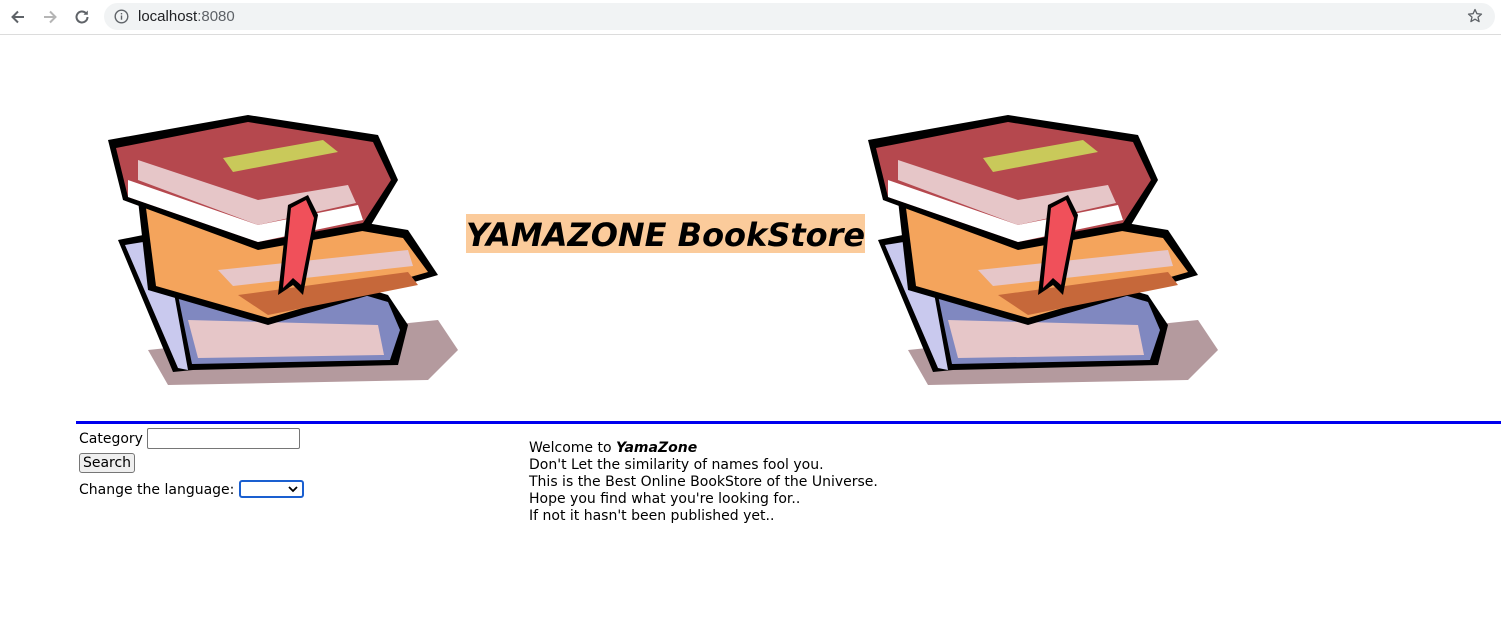 The width and height of the screenshot is (1501, 624). I want to click on arrow-right-icon, so click(50, 17).